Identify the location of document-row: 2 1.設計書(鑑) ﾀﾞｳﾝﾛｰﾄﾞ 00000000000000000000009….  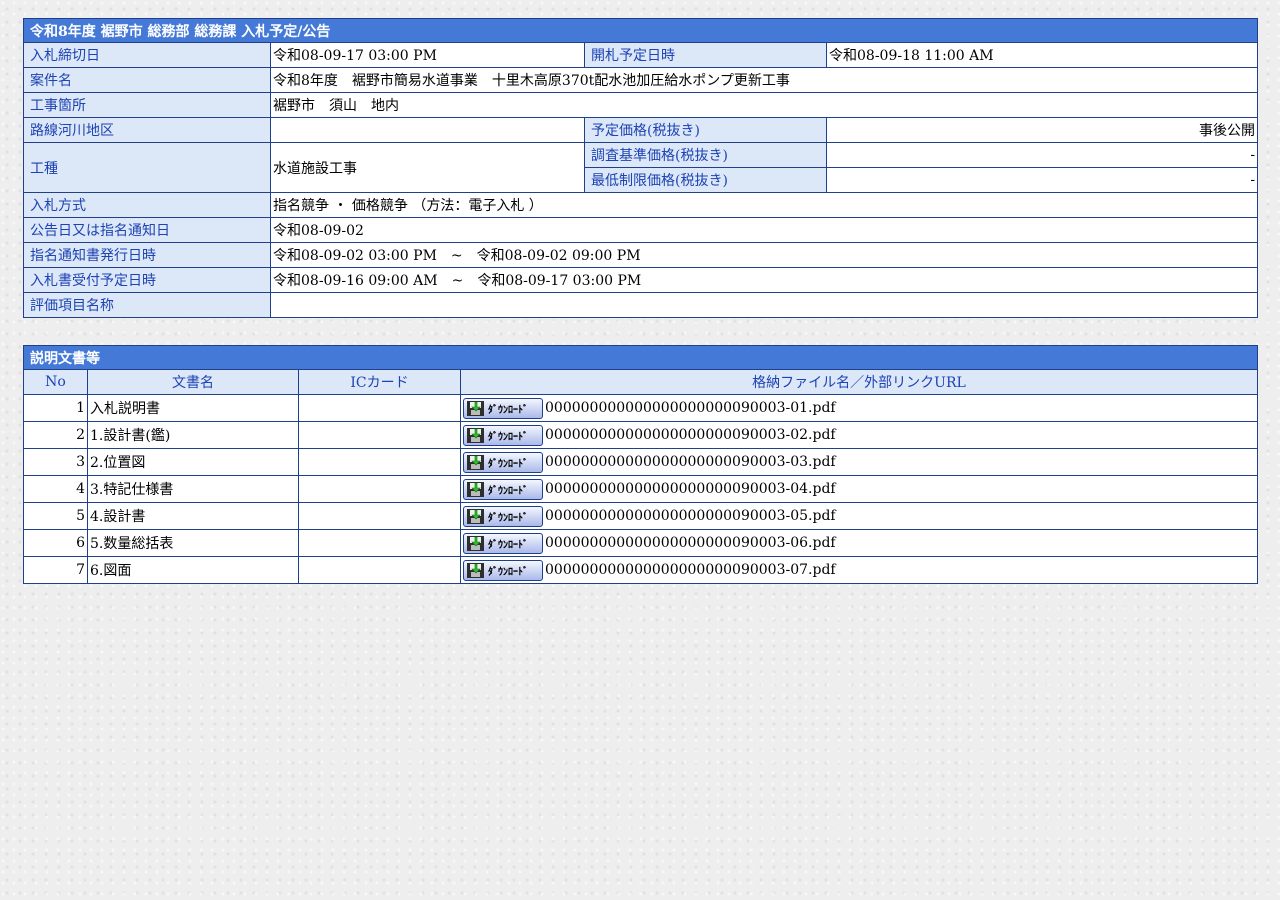
(640, 435).